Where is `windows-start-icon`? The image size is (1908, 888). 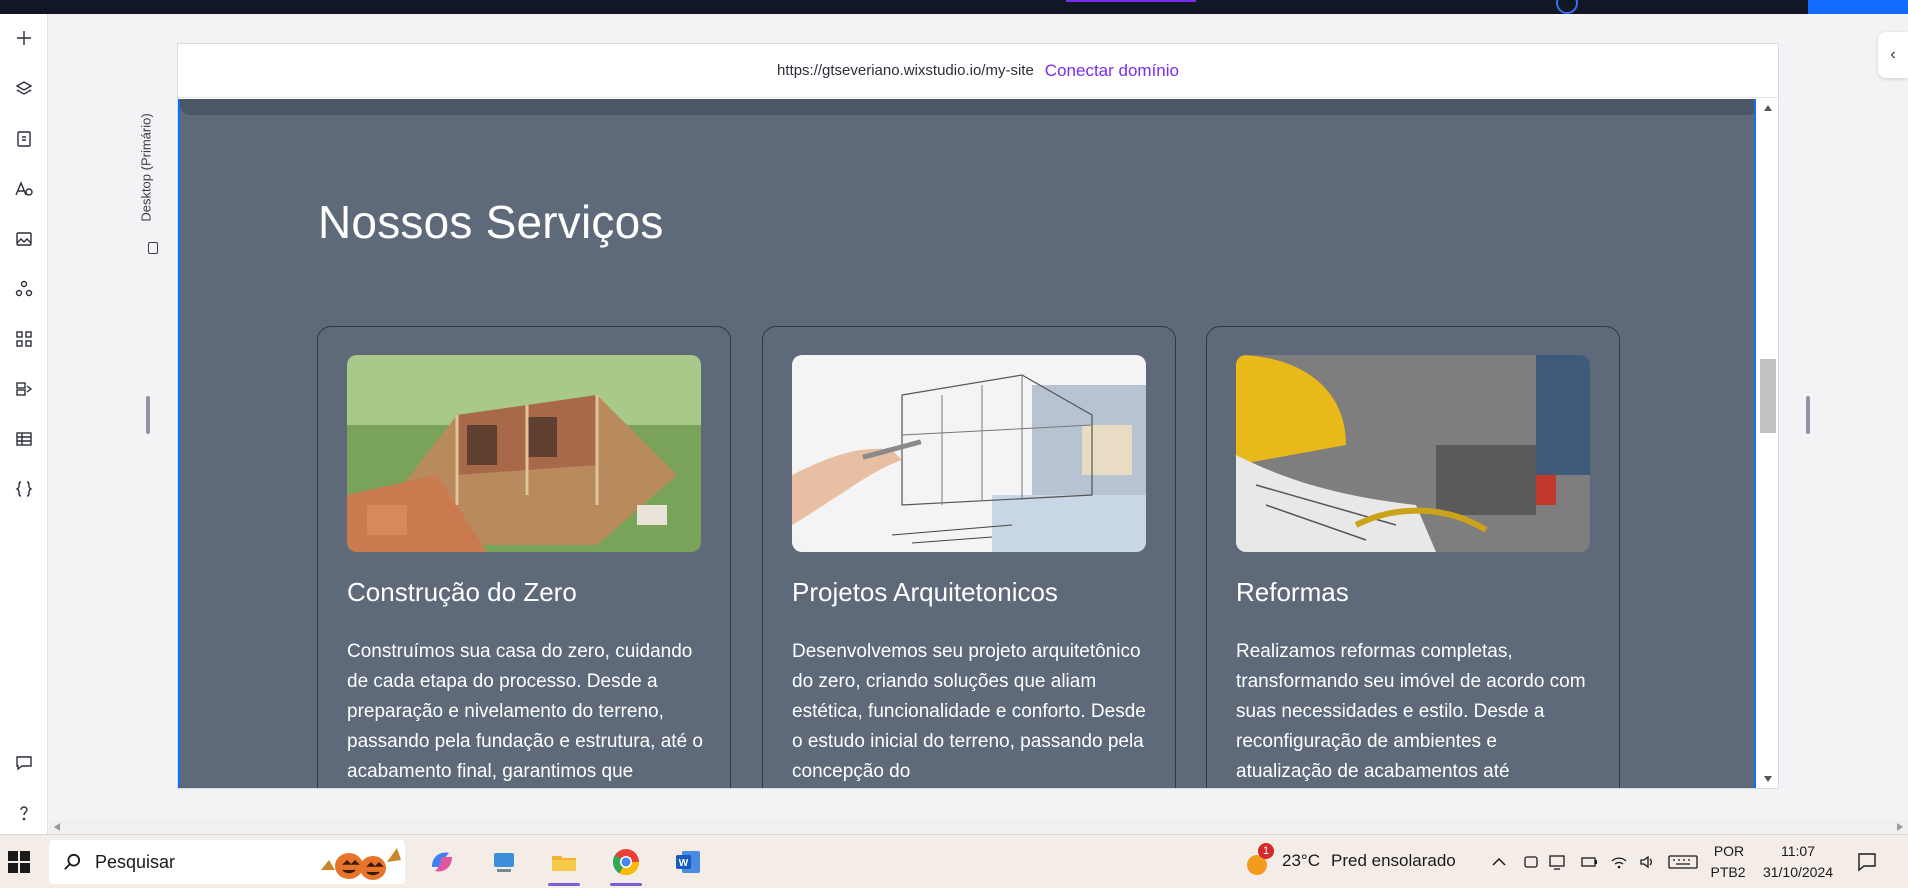
windows-start-icon is located at coordinates (19, 862).